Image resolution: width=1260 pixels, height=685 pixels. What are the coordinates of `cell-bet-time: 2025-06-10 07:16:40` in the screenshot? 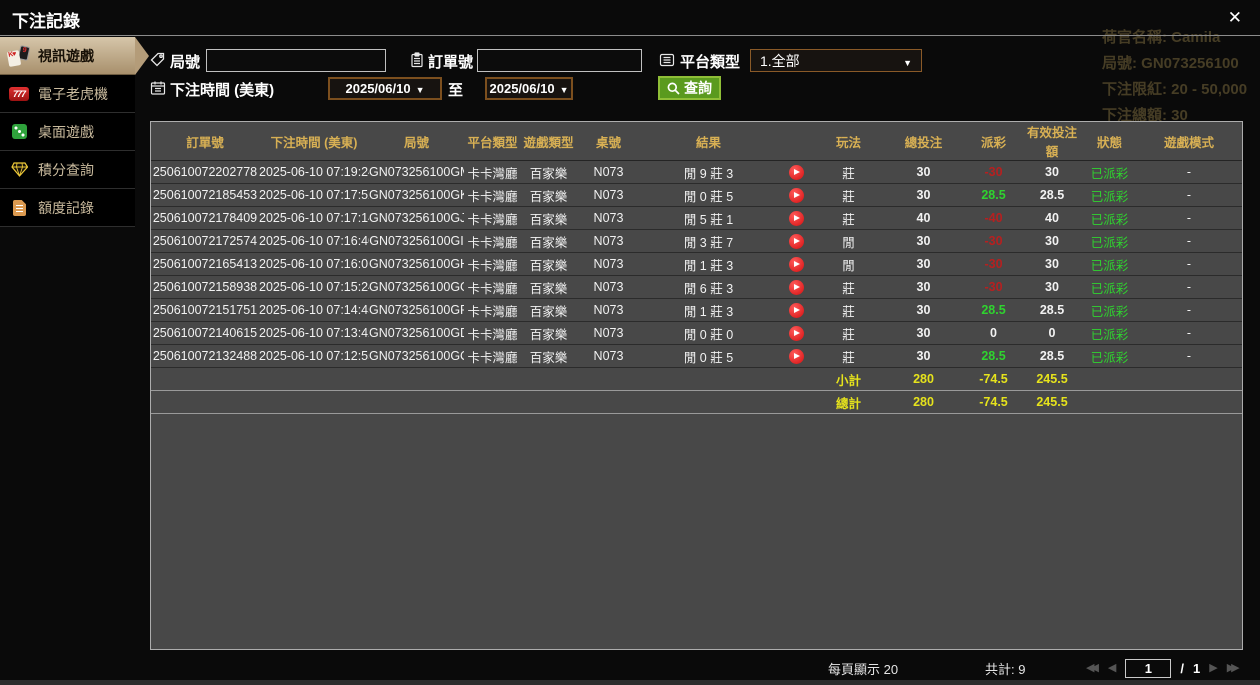 It's located at (314, 241).